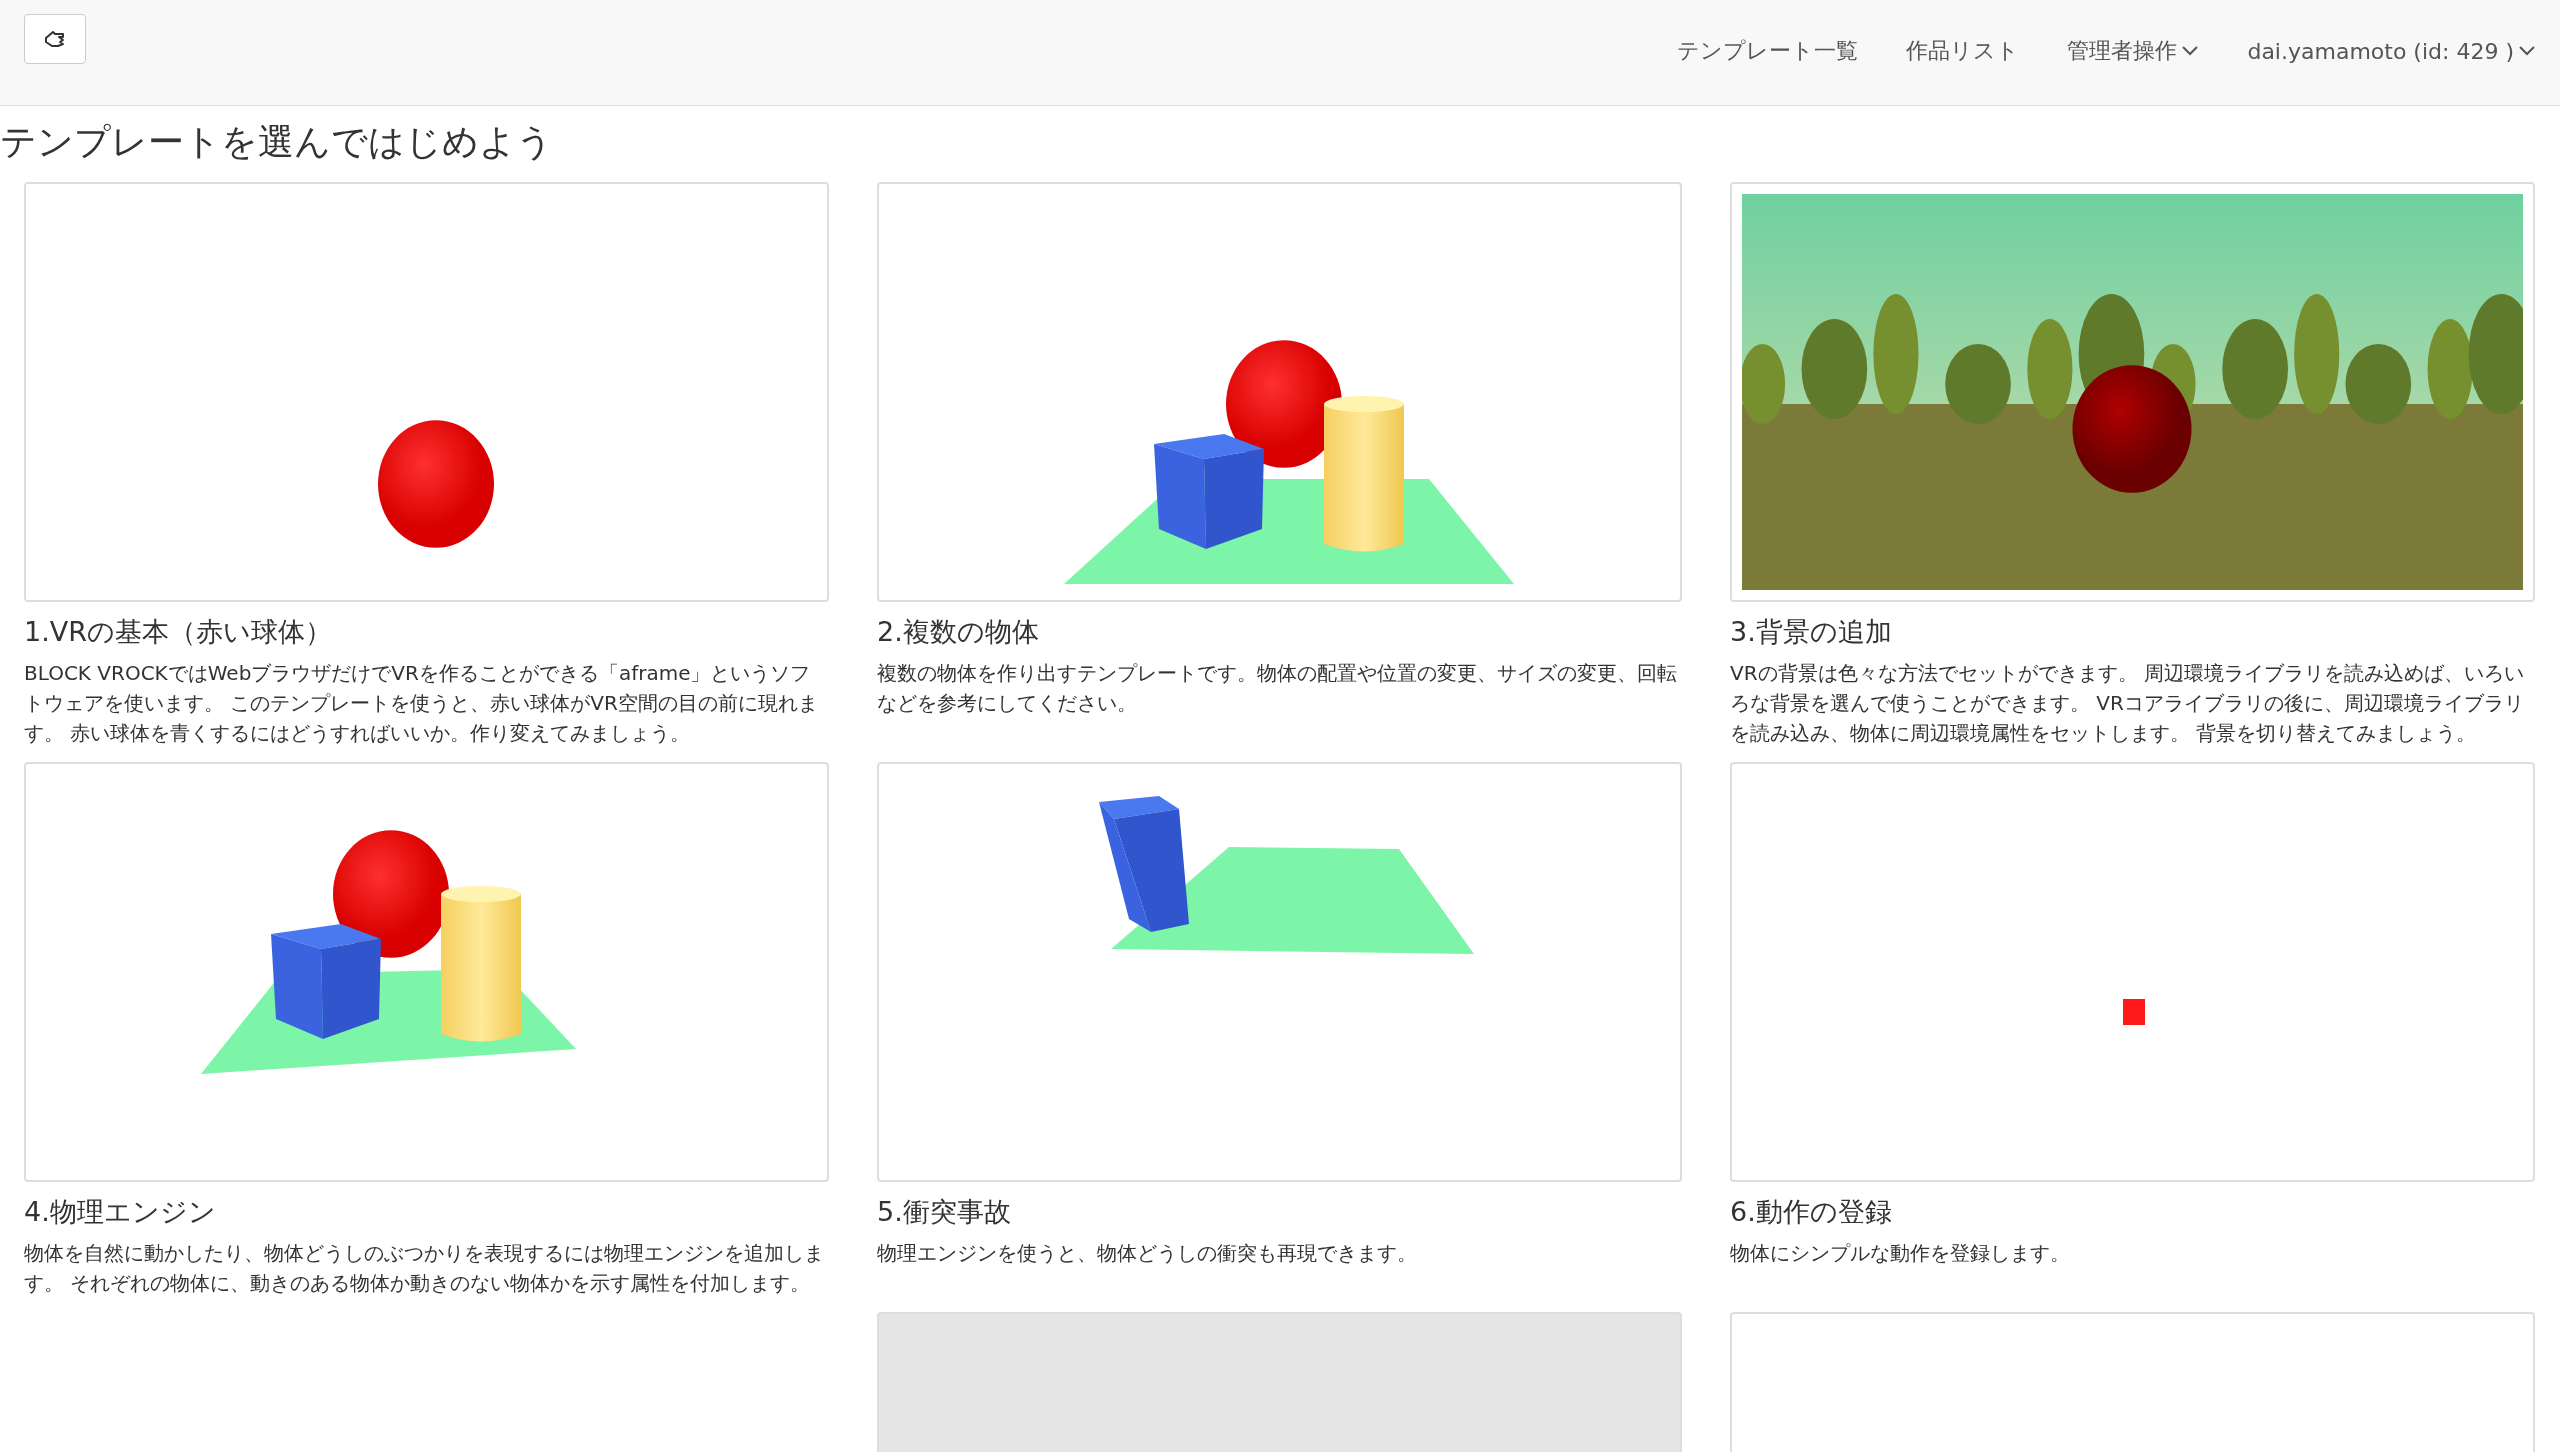  Describe the element at coordinates (1963, 51) in the screenshot. I see `nav-link: 作品リスト` at that location.